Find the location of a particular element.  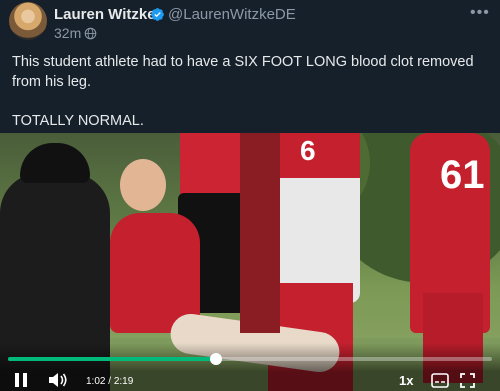

playback-speed-button: 1x is located at coordinates (406, 380).